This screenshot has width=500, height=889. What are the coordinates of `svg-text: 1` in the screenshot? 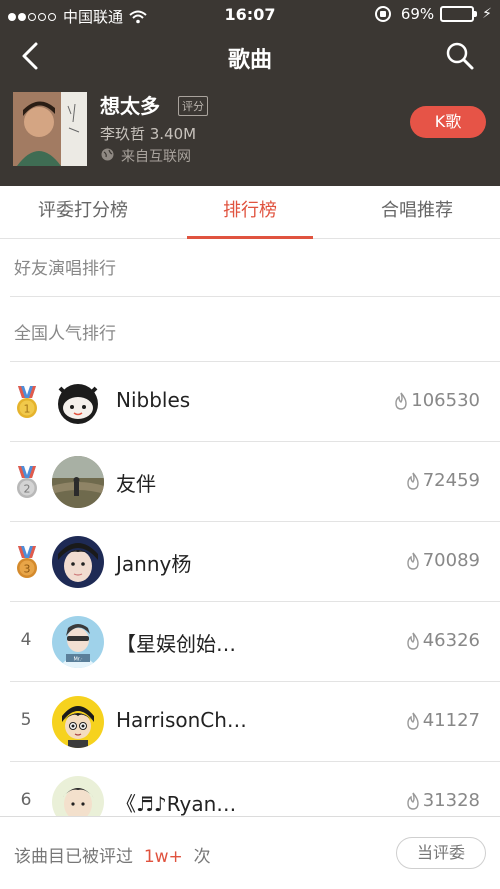 It's located at (27, 409).